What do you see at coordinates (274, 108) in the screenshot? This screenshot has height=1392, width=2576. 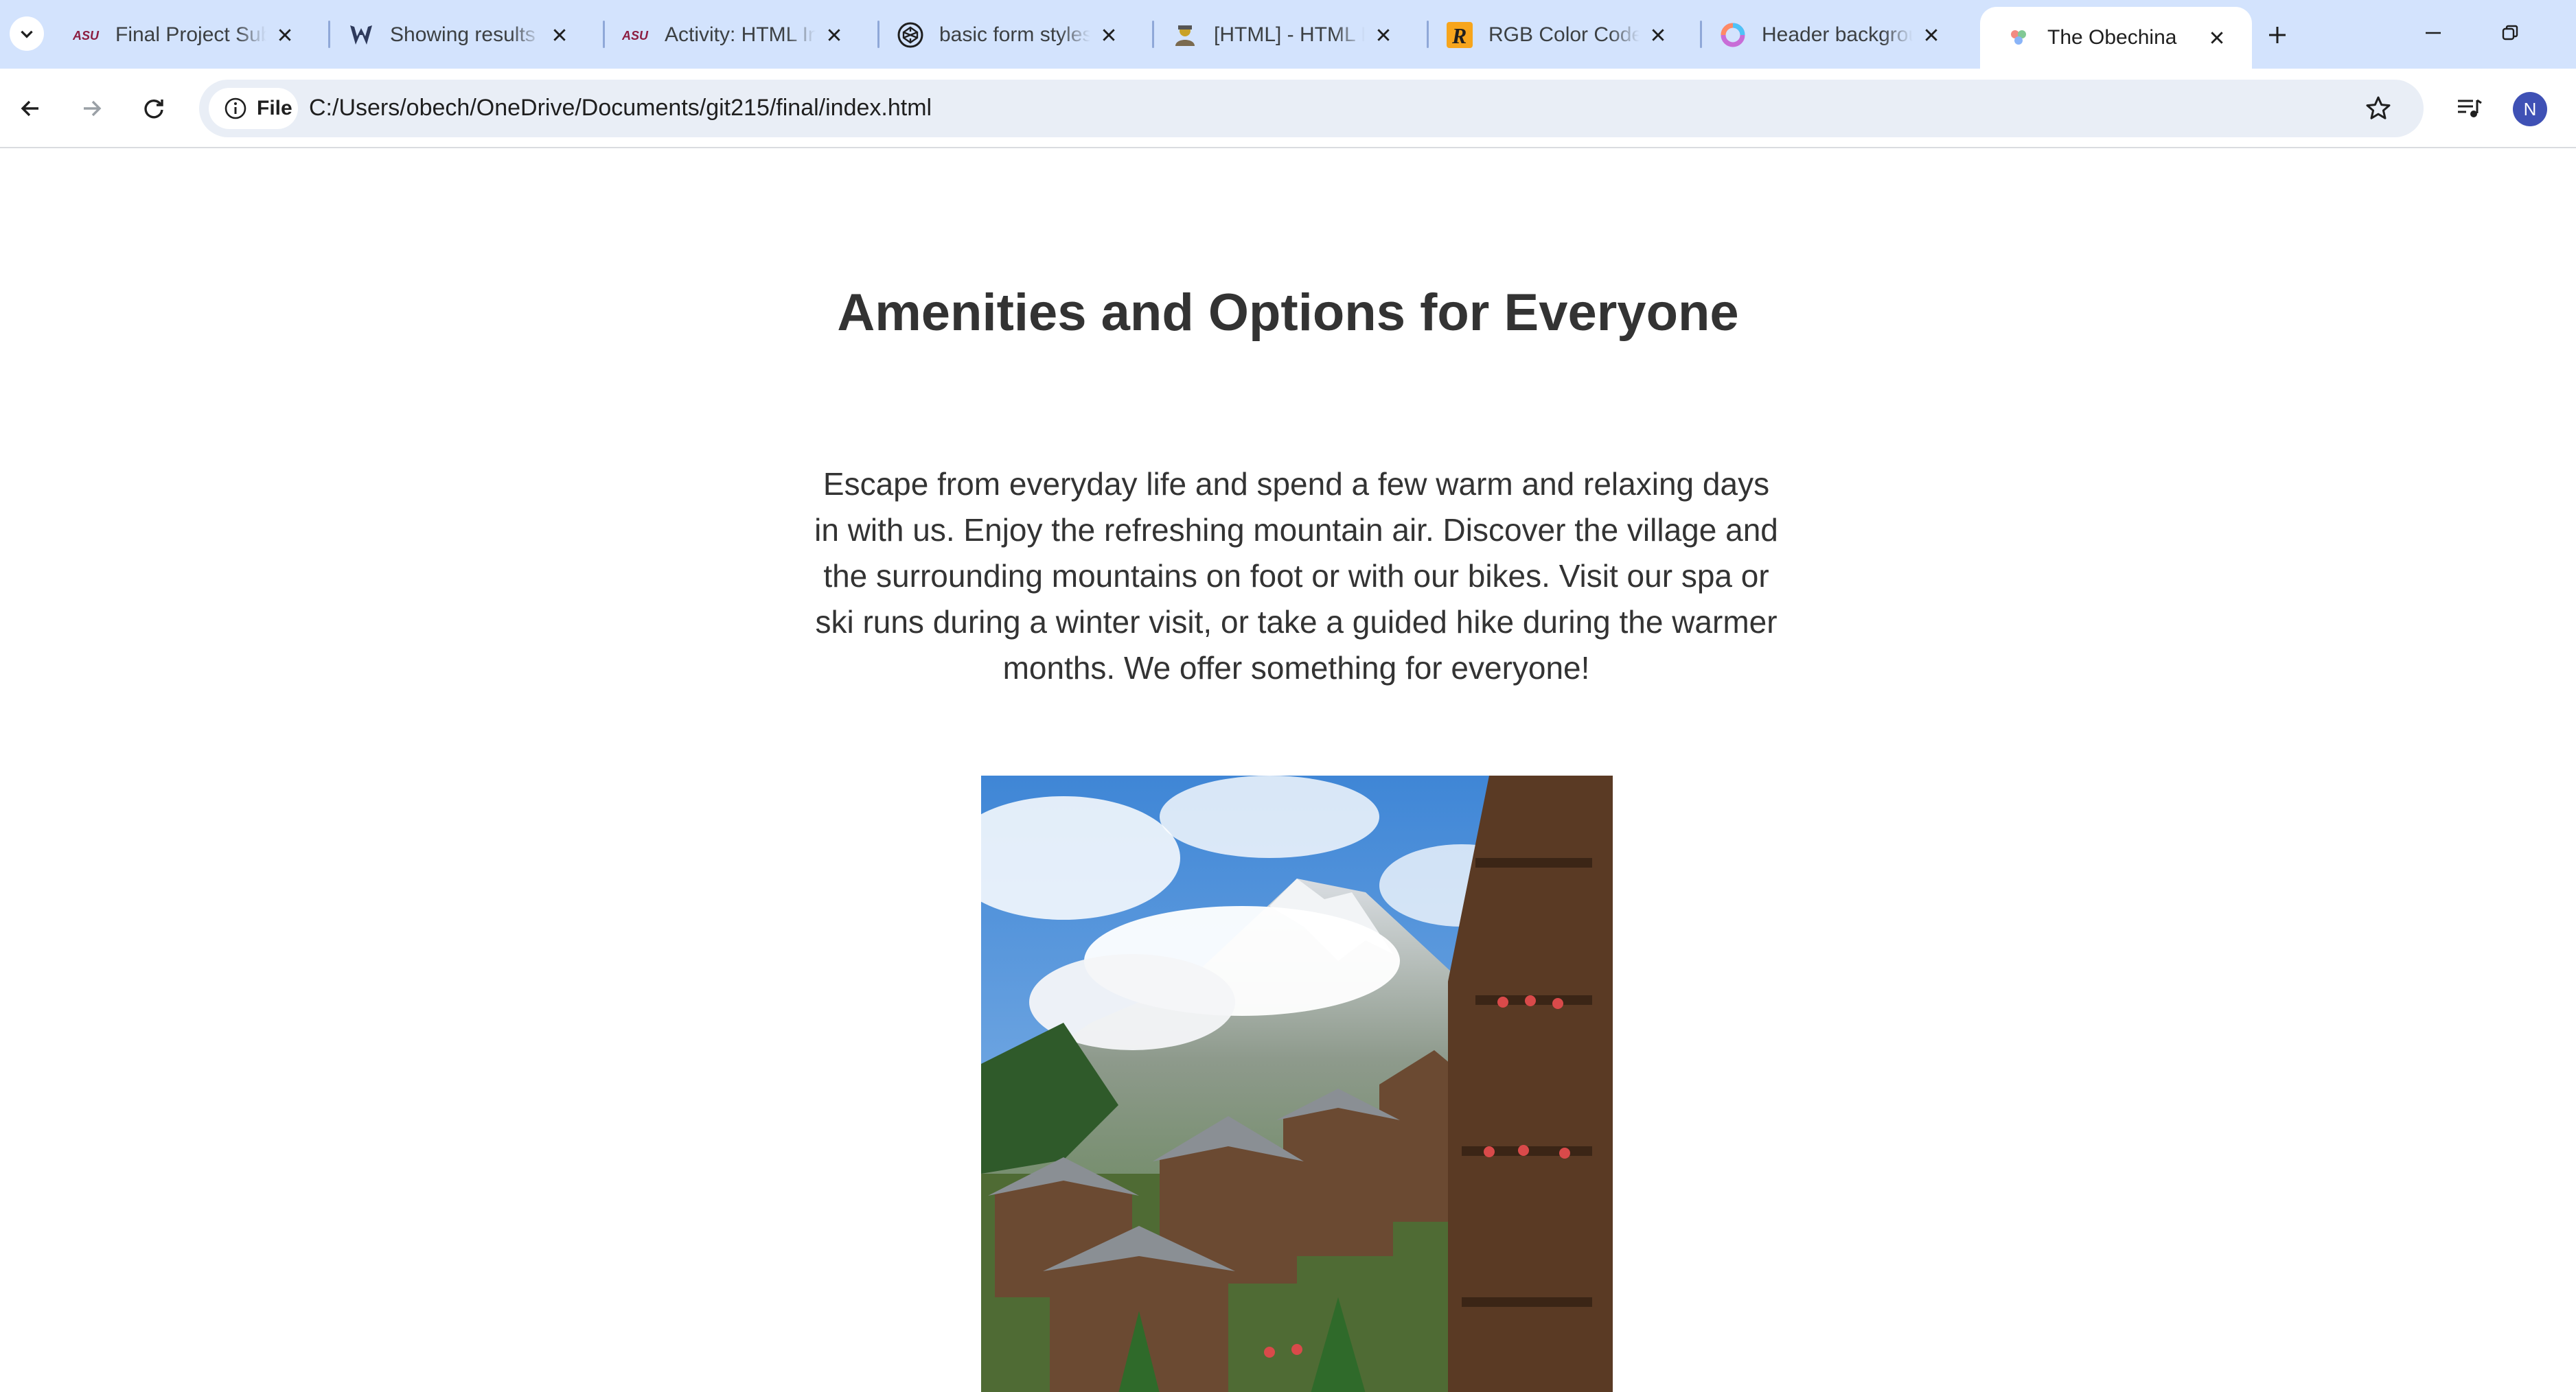 I see `site-info-label: File` at bounding box center [274, 108].